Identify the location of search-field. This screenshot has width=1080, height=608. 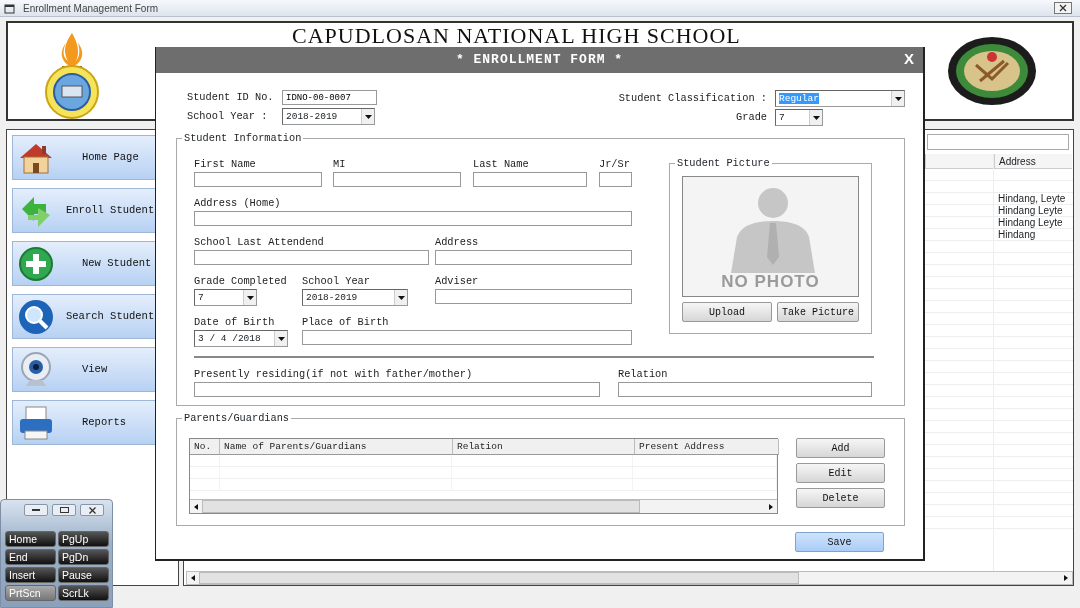
(998, 142).